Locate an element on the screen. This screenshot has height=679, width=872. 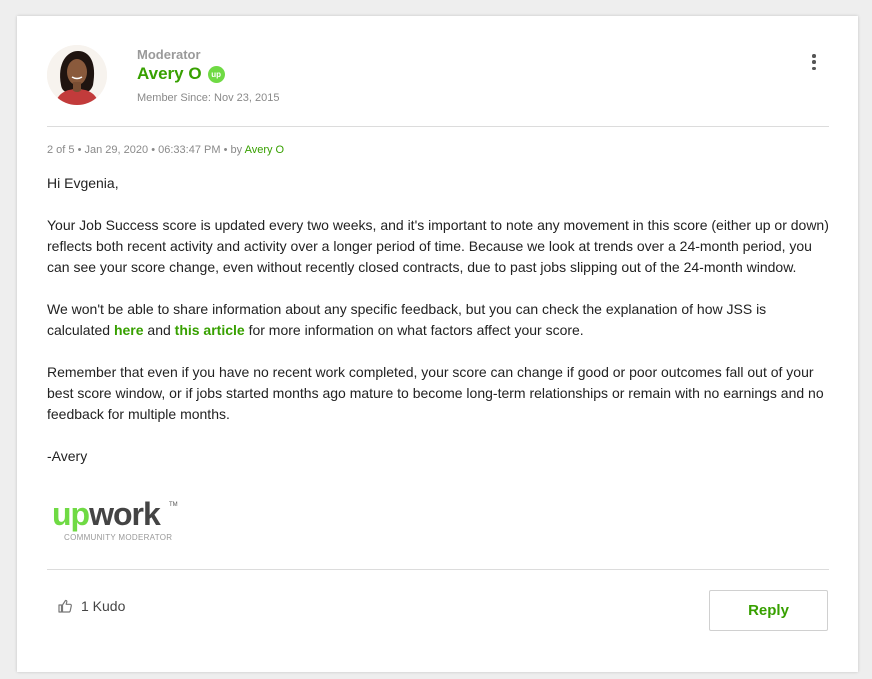
thumbs-up-icon is located at coordinates (65, 606).